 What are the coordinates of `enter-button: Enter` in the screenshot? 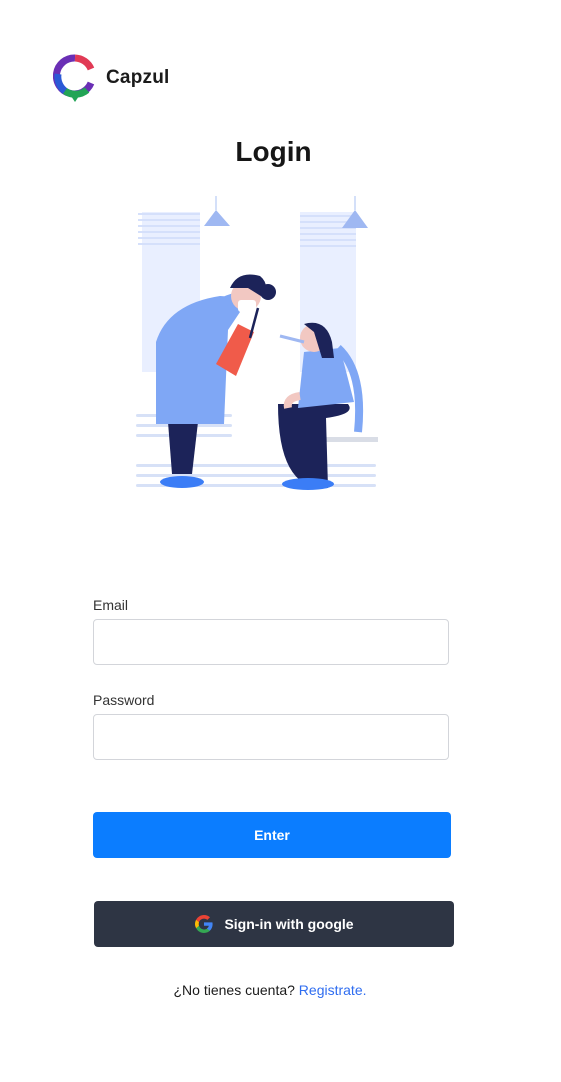 It's located at (272, 835).